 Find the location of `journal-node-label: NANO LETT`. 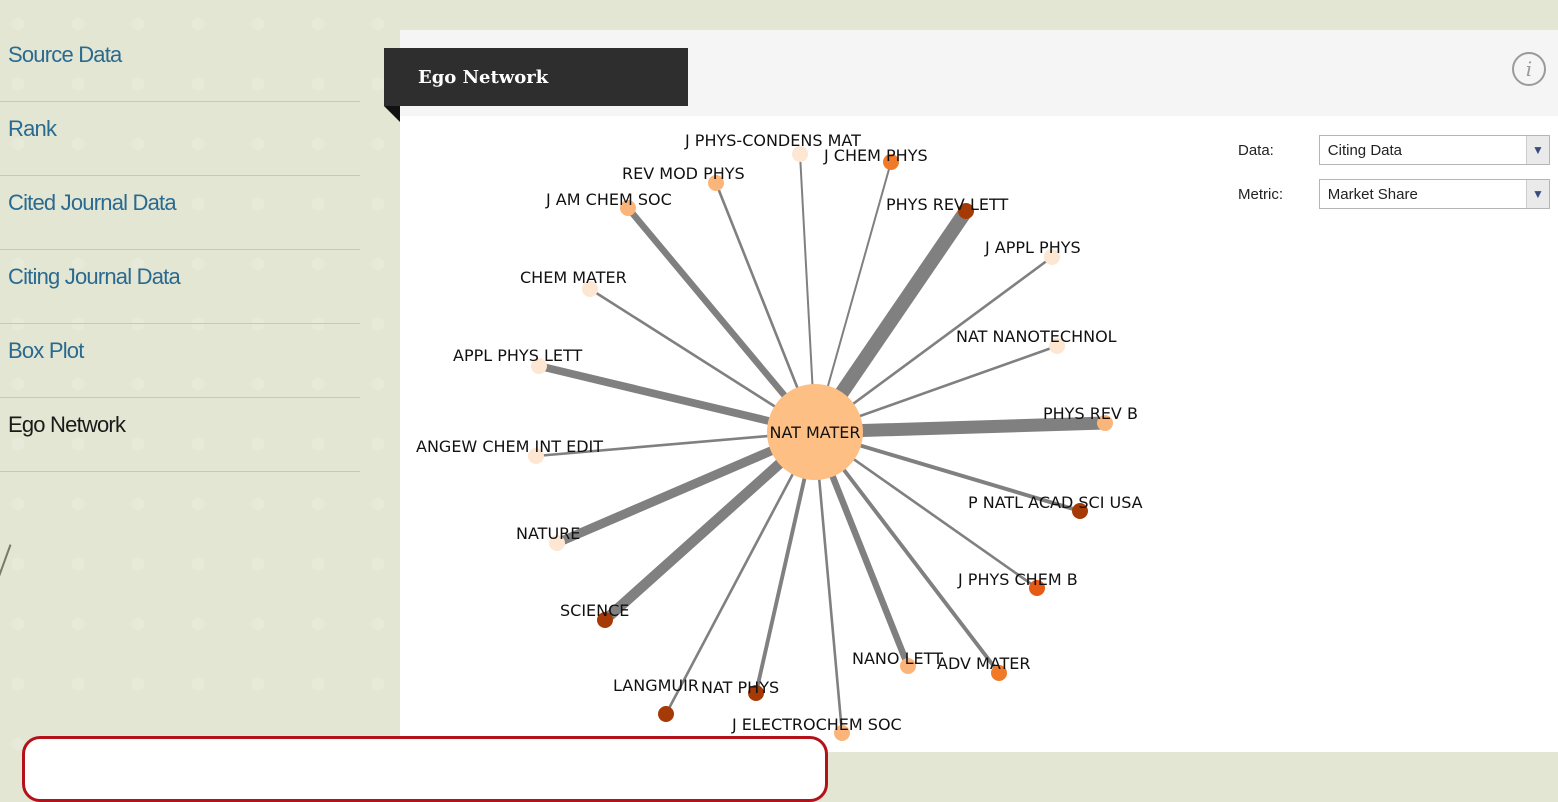

journal-node-label: NANO LETT is located at coordinates (897, 658).